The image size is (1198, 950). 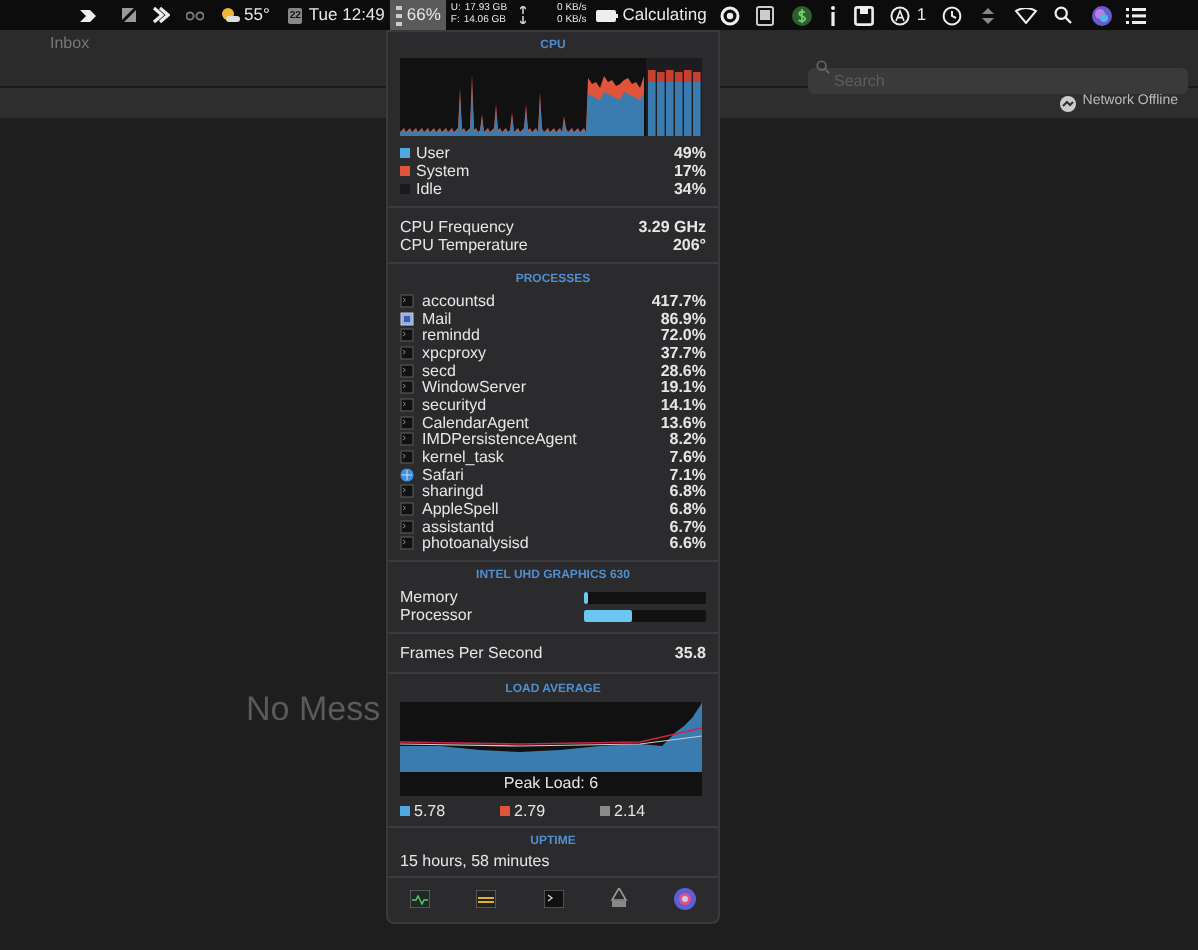 I want to click on load-value: 5.78, so click(x=430, y=810).